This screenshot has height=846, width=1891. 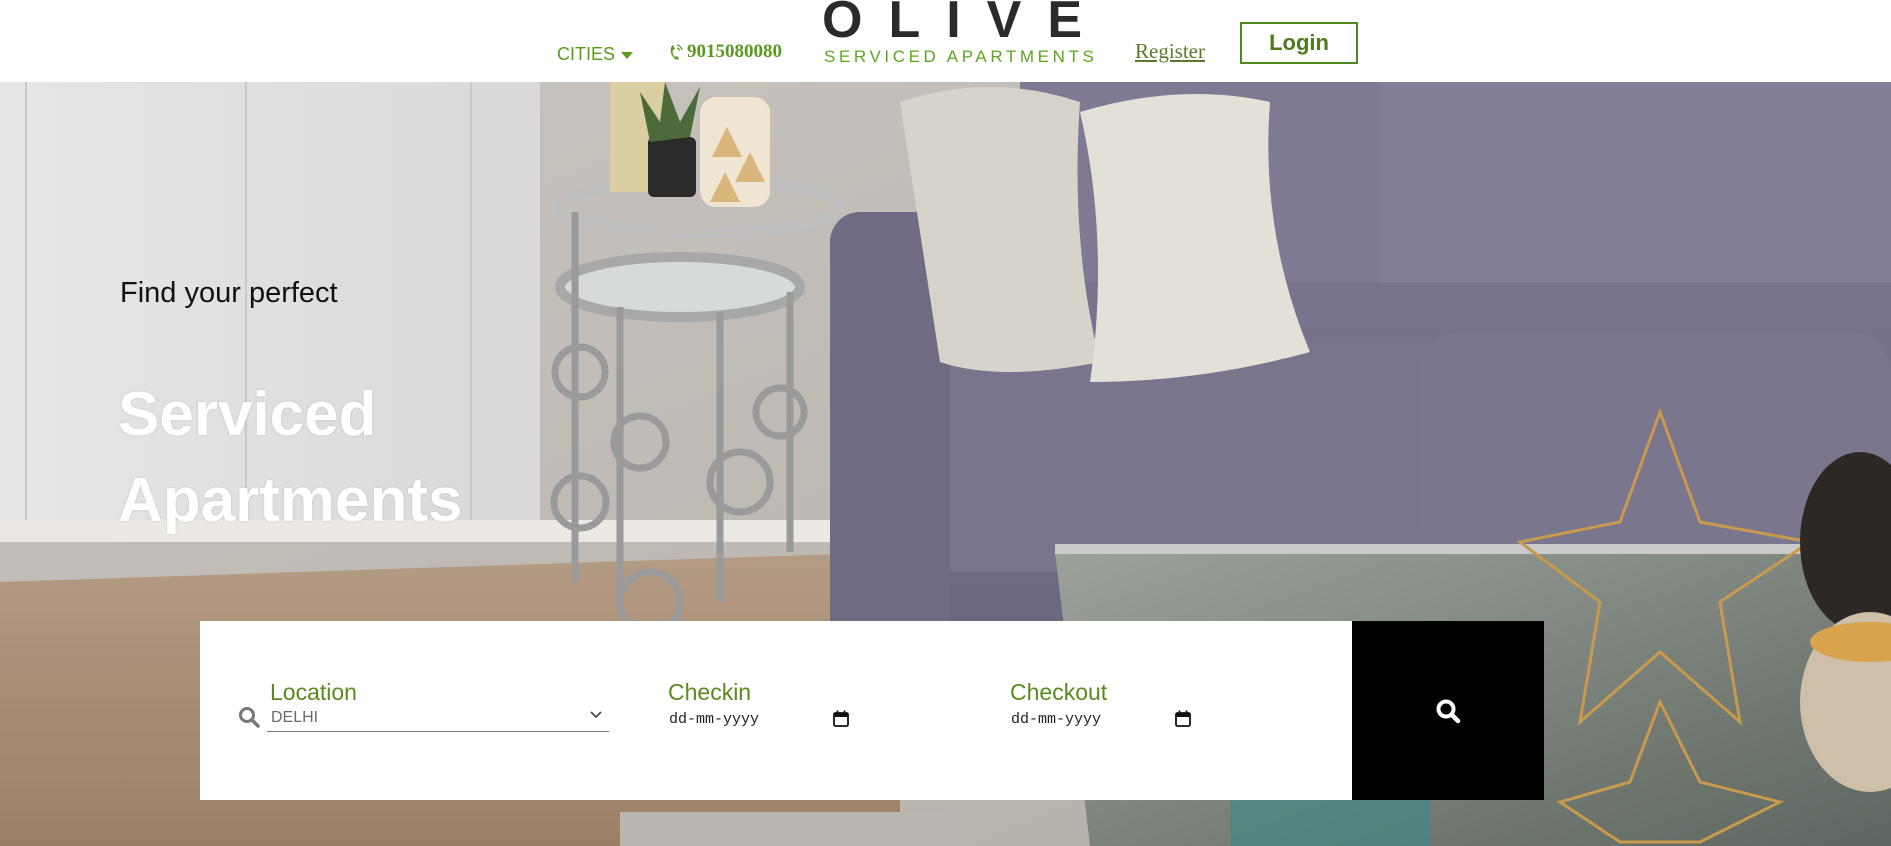 What do you see at coordinates (438, 719) in the screenshot?
I see `location-select: DELHI` at bounding box center [438, 719].